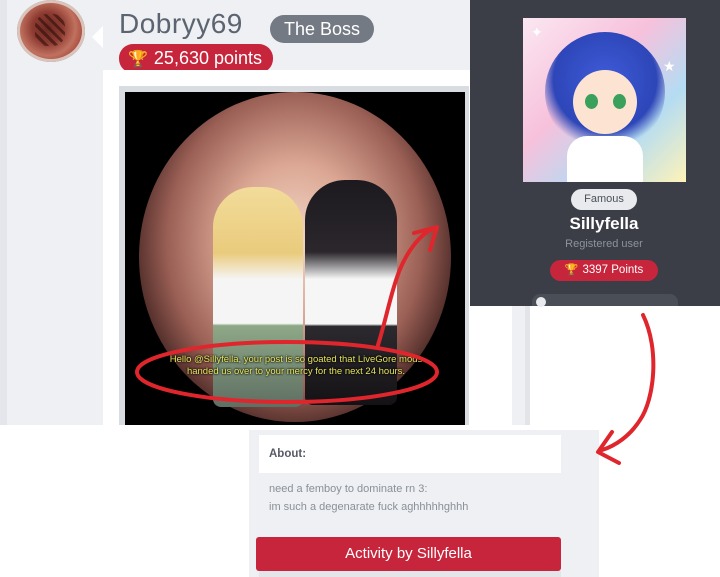 The height and width of the screenshot is (577, 720). I want to click on annotation-arrowhead-down, so click(608, 447).